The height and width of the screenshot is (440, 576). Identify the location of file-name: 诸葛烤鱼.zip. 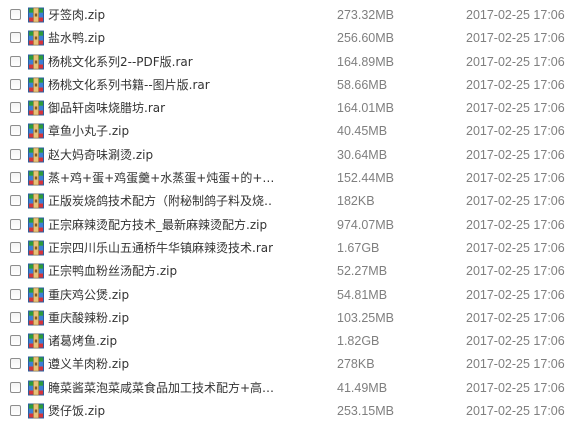
(160, 341).